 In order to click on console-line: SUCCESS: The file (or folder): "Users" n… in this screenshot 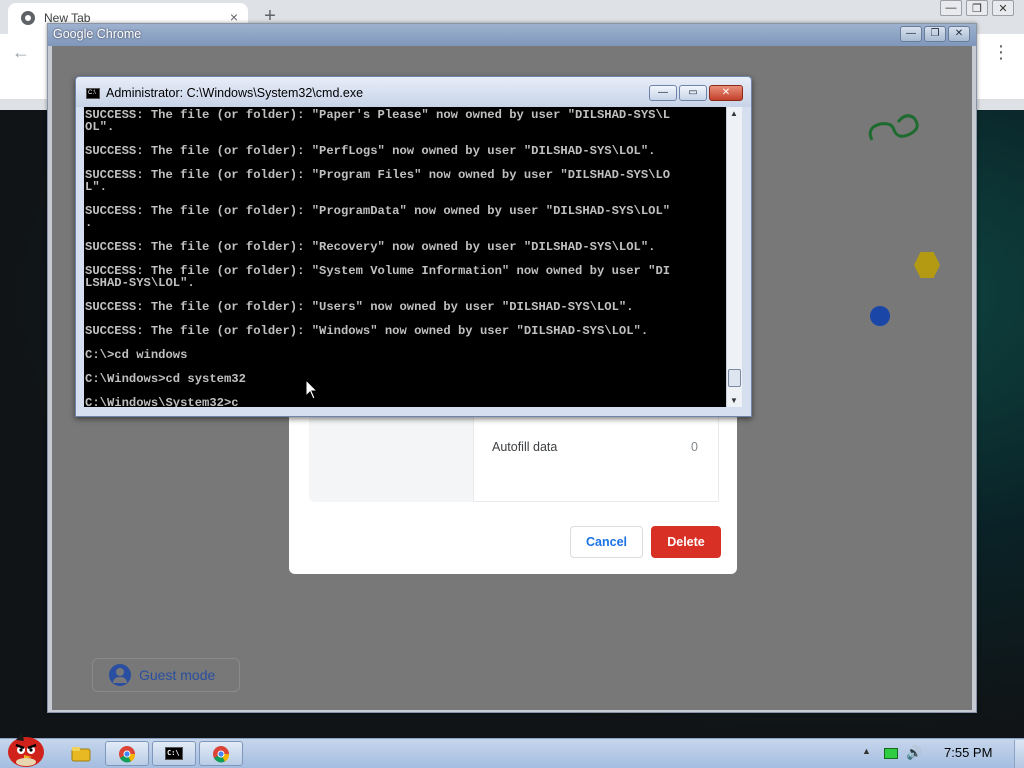, I will do `click(359, 307)`.